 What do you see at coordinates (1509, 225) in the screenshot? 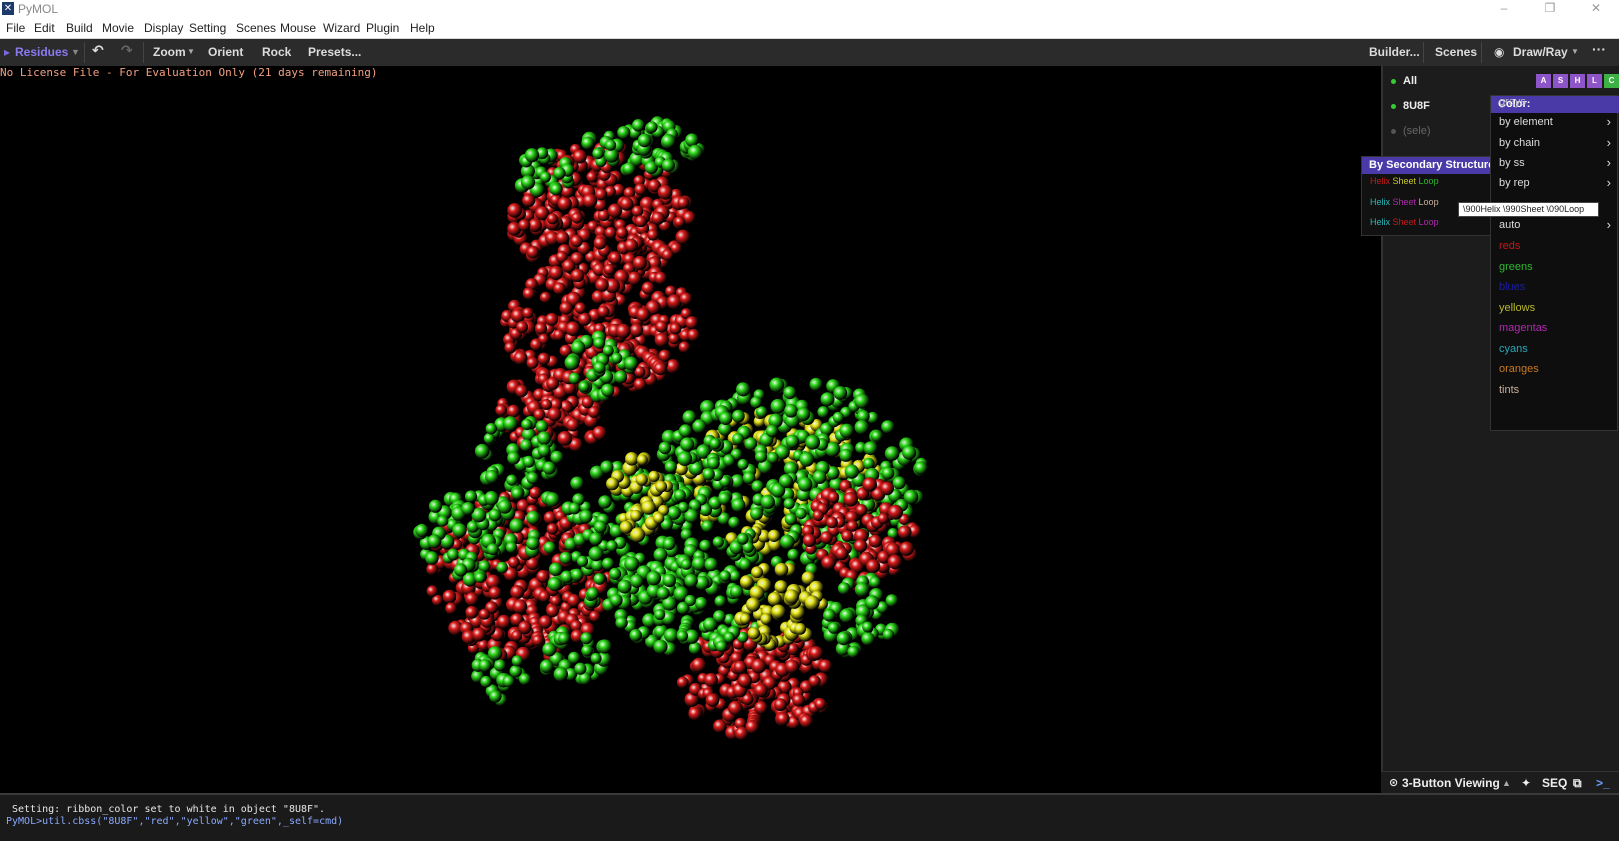
I see `color-menu-item-auto: auto` at bounding box center [1509, 225].